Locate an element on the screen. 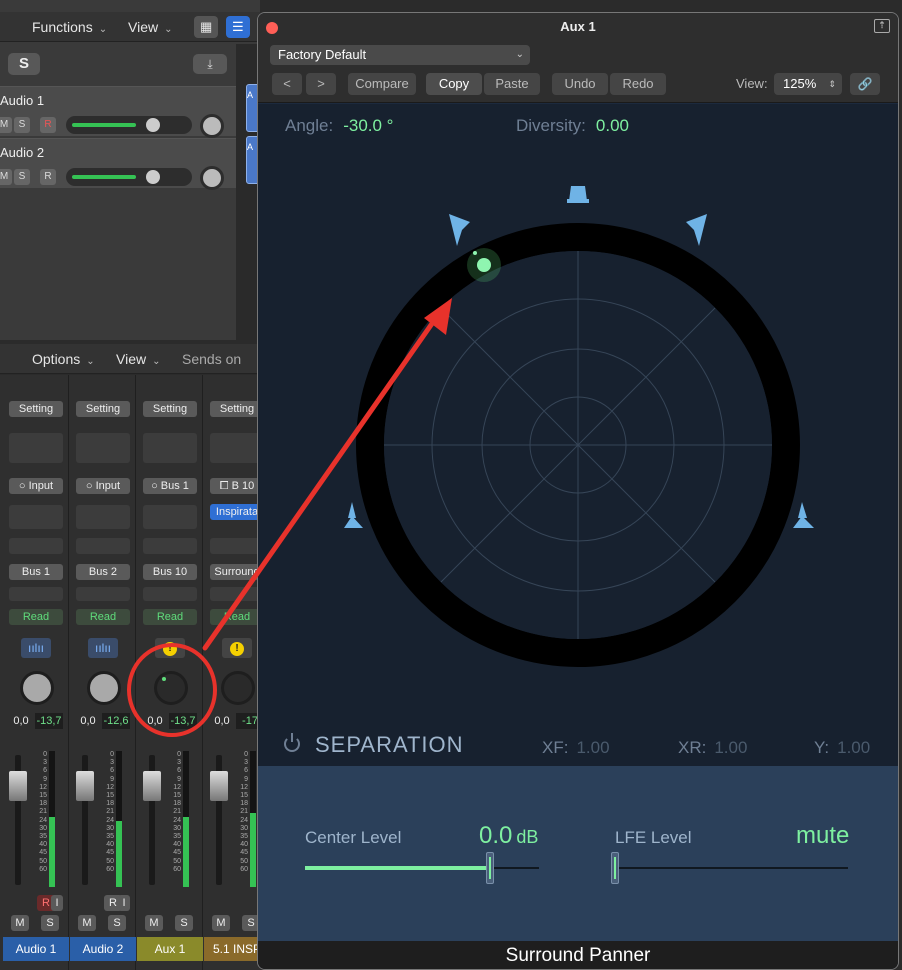 The width and height of the screenshot is (902, 970). input-button: ○ Bus 1 is located at coordinates (170, 486).